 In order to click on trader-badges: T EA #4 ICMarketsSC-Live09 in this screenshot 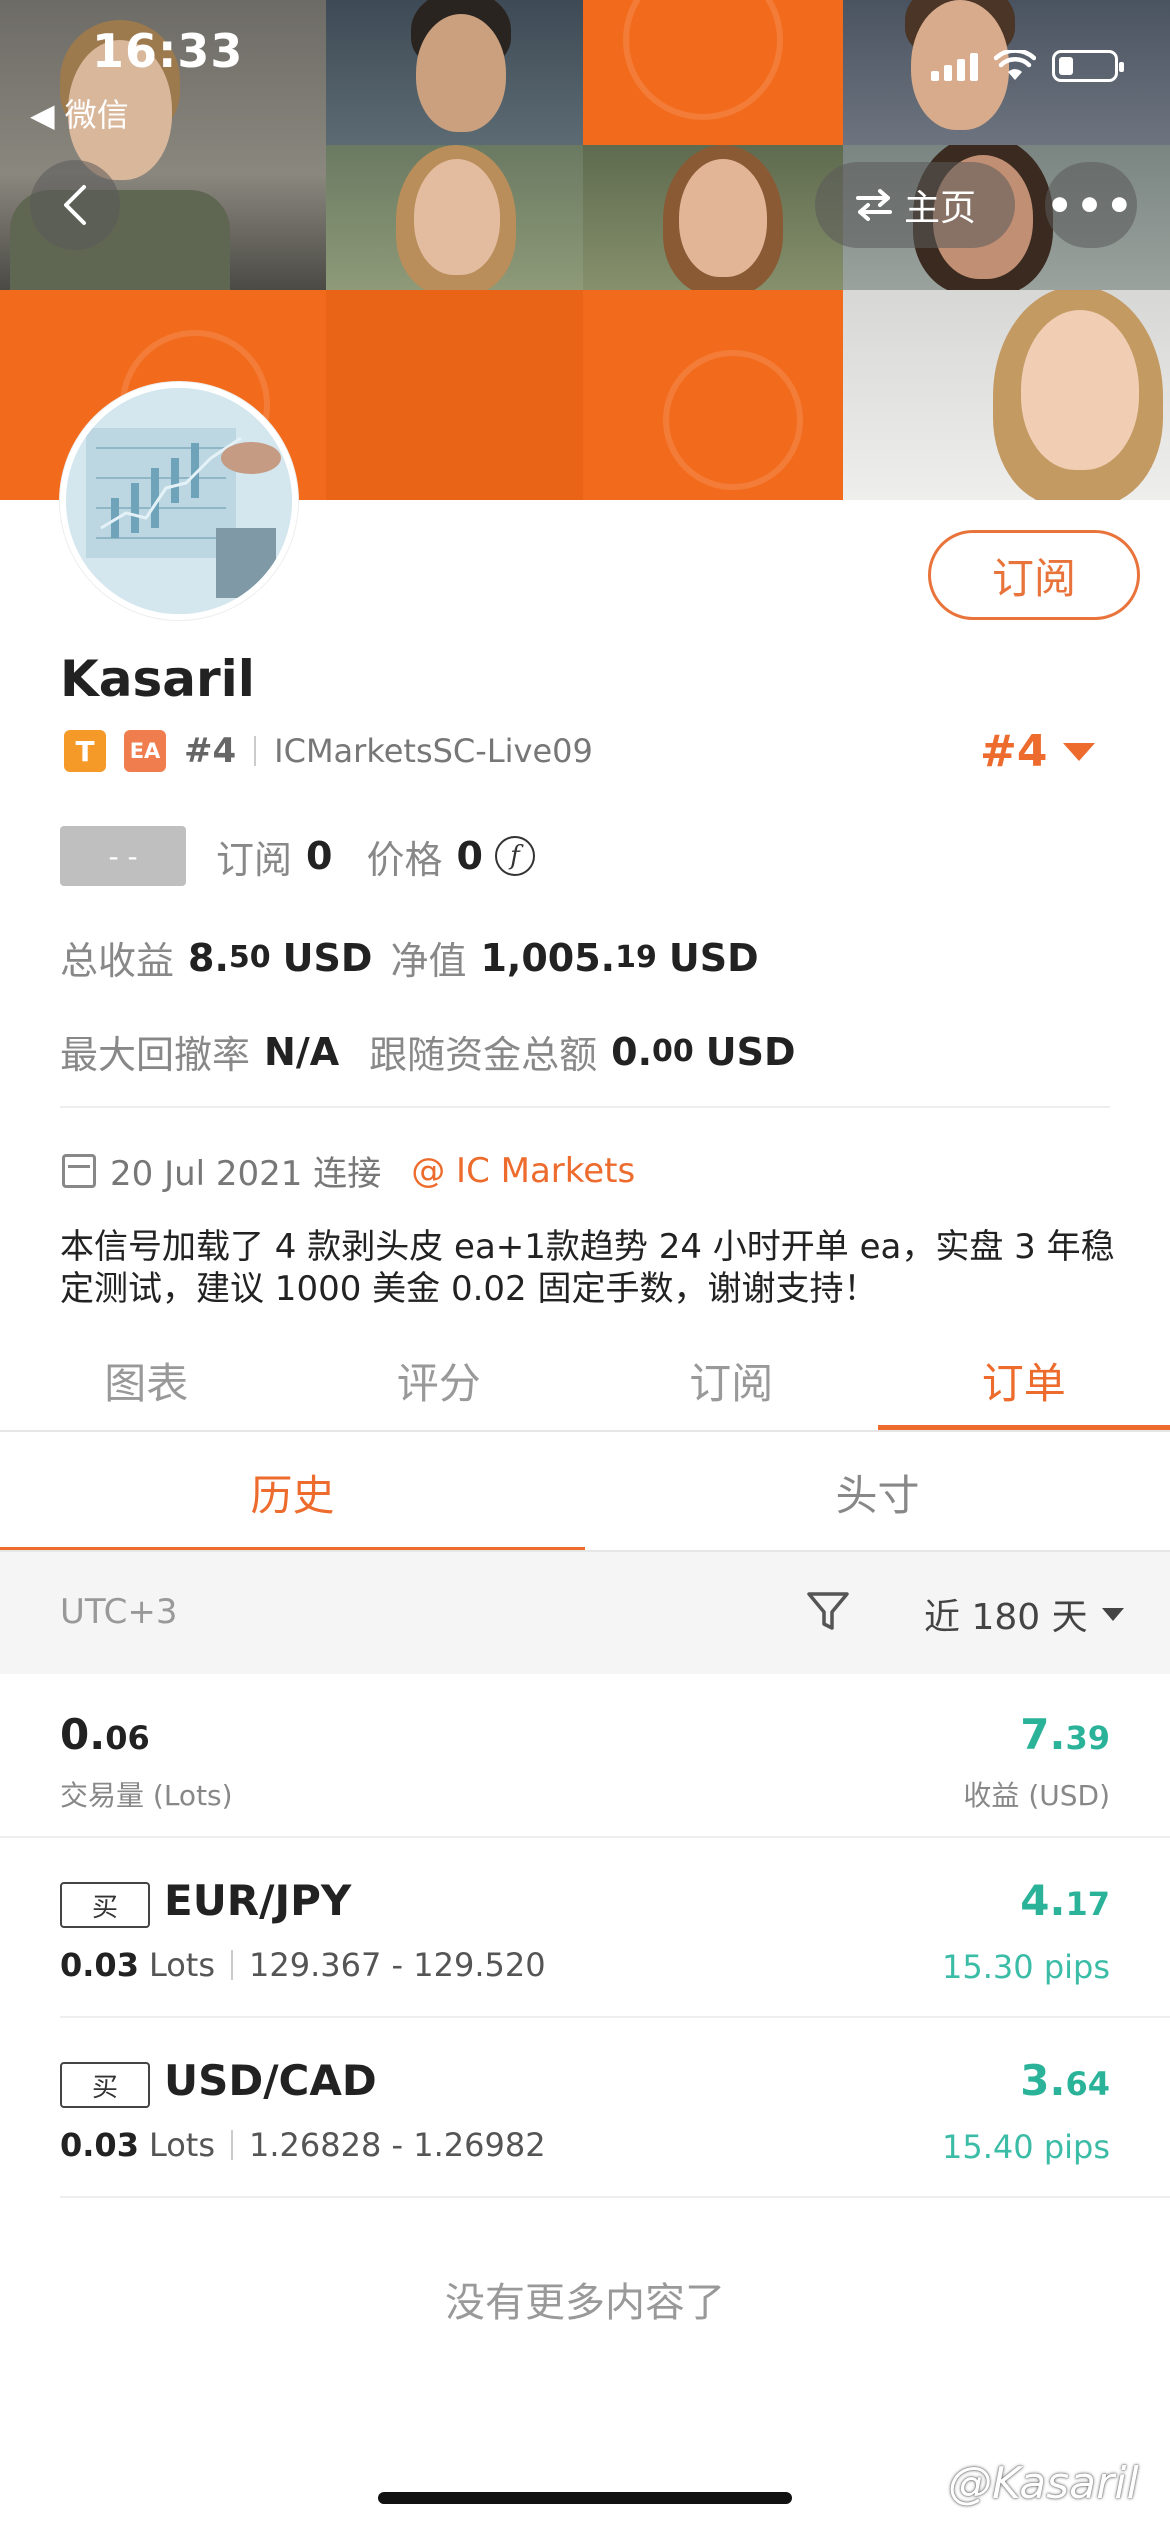, I will do `click(328, 751)`.